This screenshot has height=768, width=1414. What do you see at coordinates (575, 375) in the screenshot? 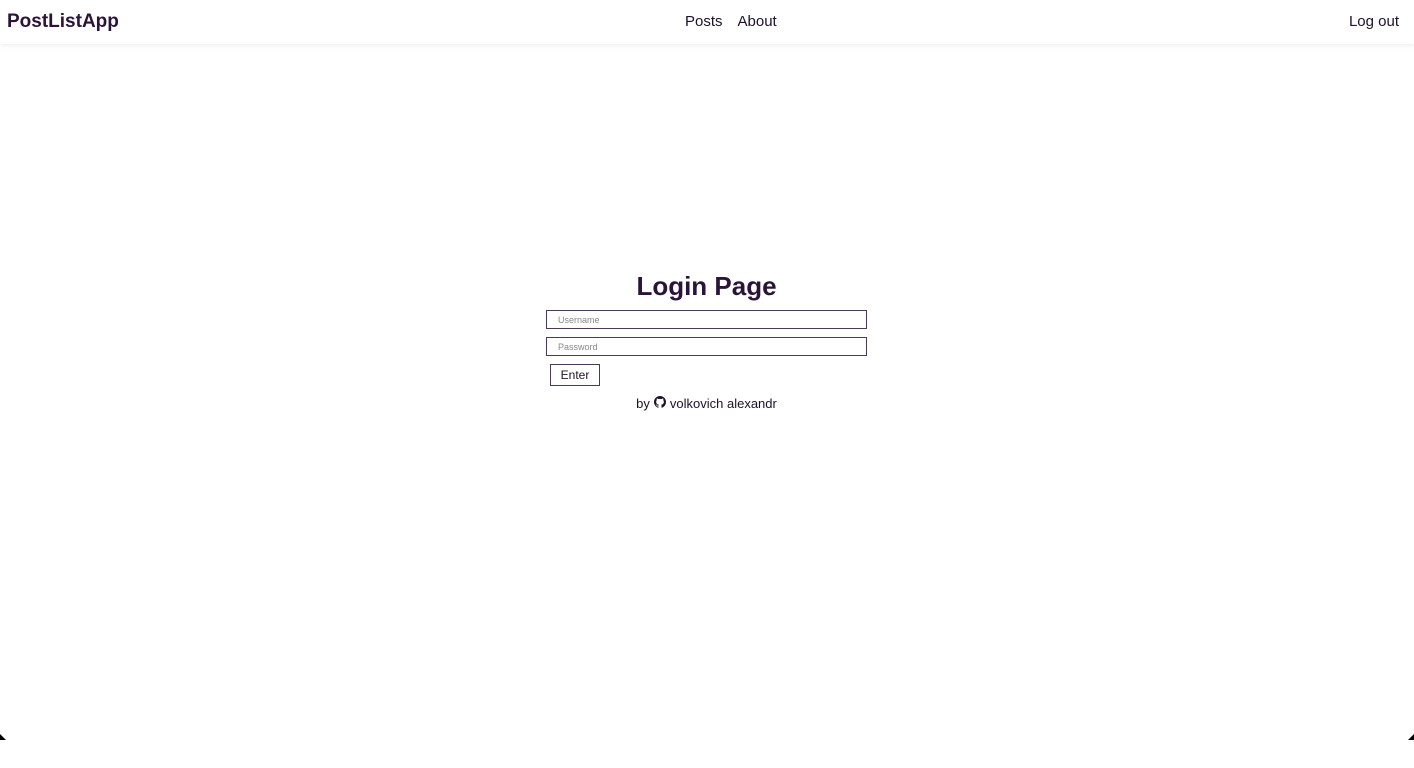
I see `enter-button: Enter` at bounding box center [575, 375].